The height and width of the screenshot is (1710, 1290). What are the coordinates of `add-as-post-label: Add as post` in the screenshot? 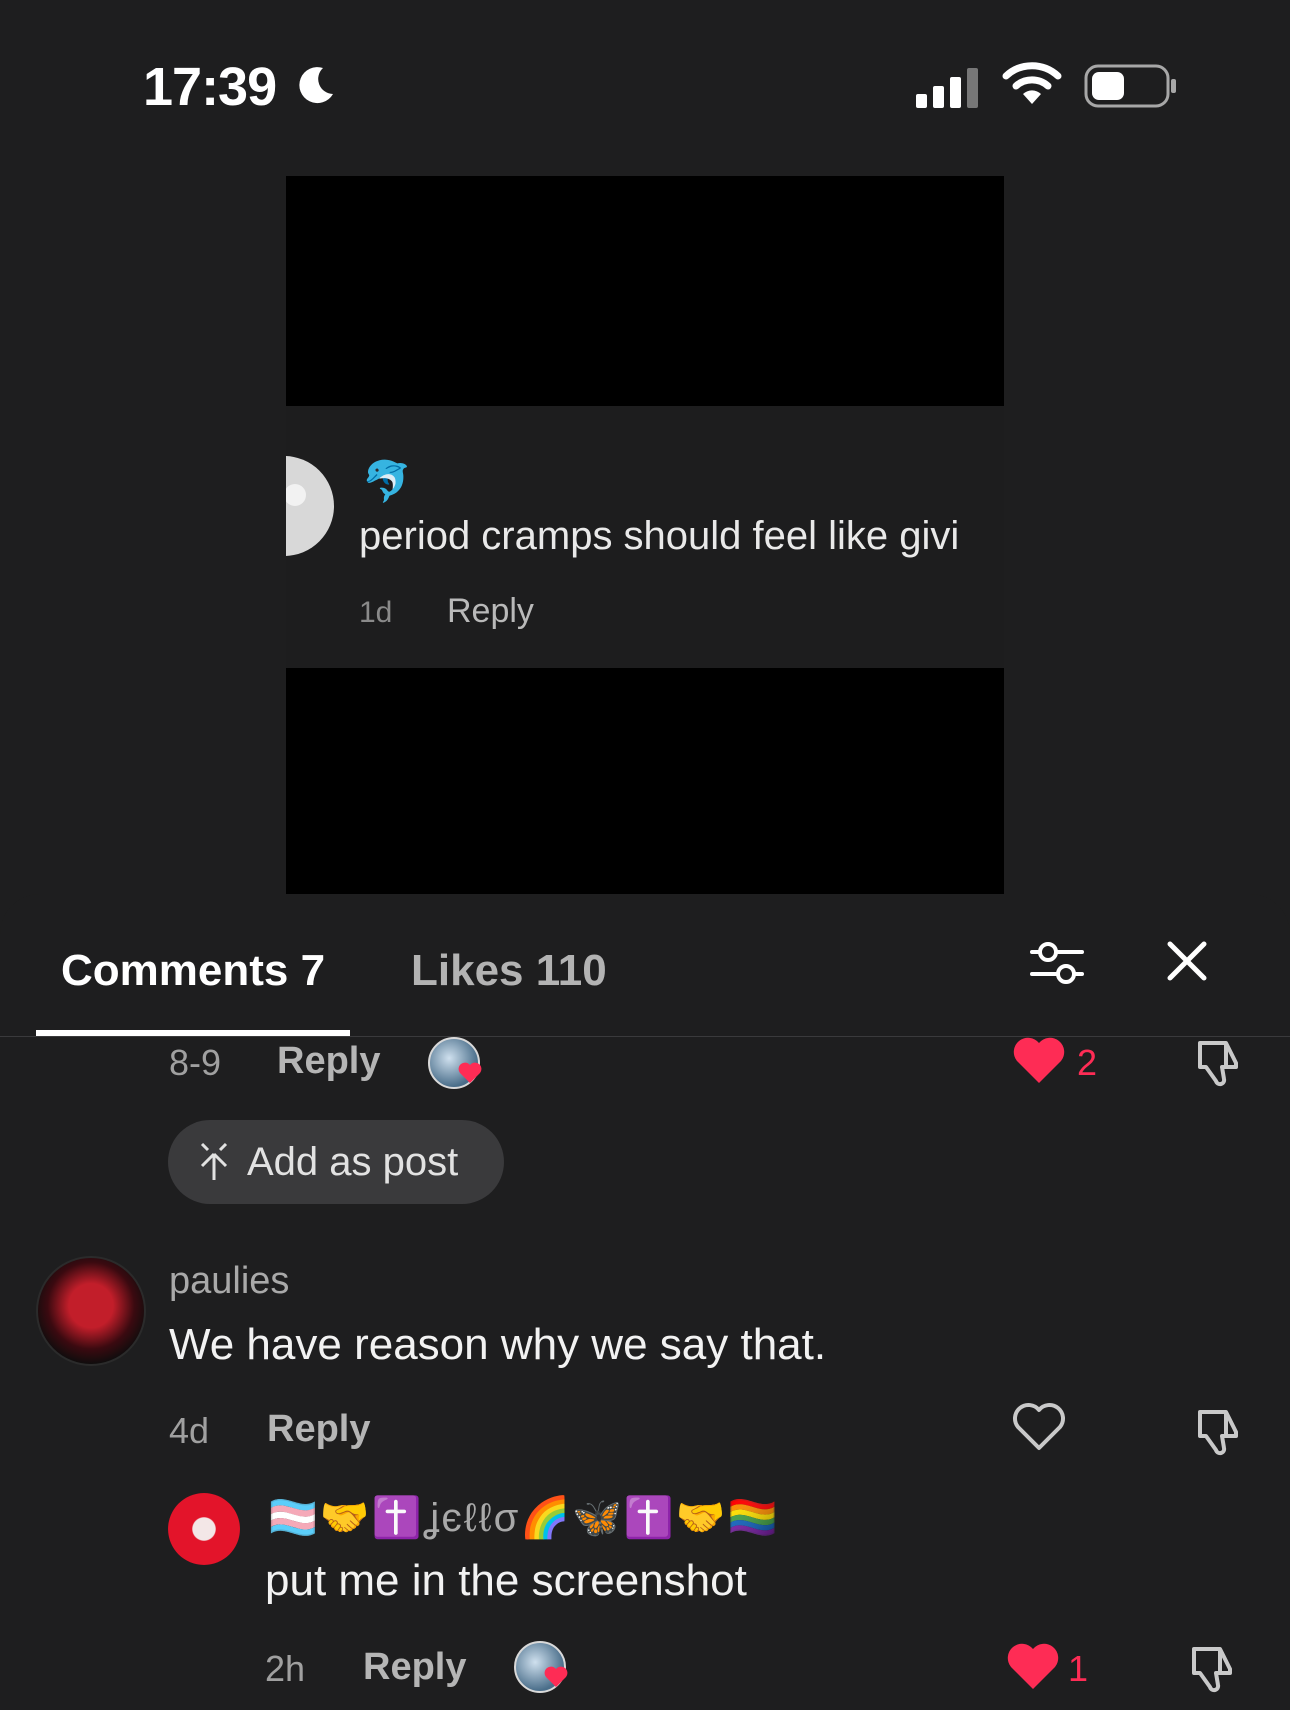 It's located at (353, 1162).